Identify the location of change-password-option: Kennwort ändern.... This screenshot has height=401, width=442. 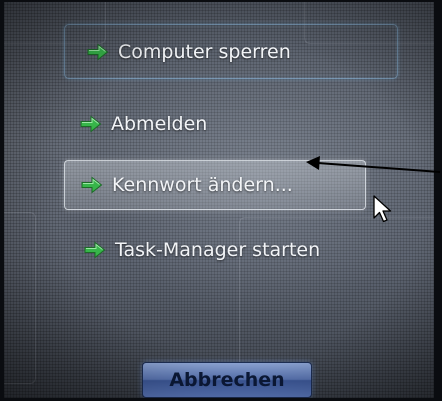
(215, 185).